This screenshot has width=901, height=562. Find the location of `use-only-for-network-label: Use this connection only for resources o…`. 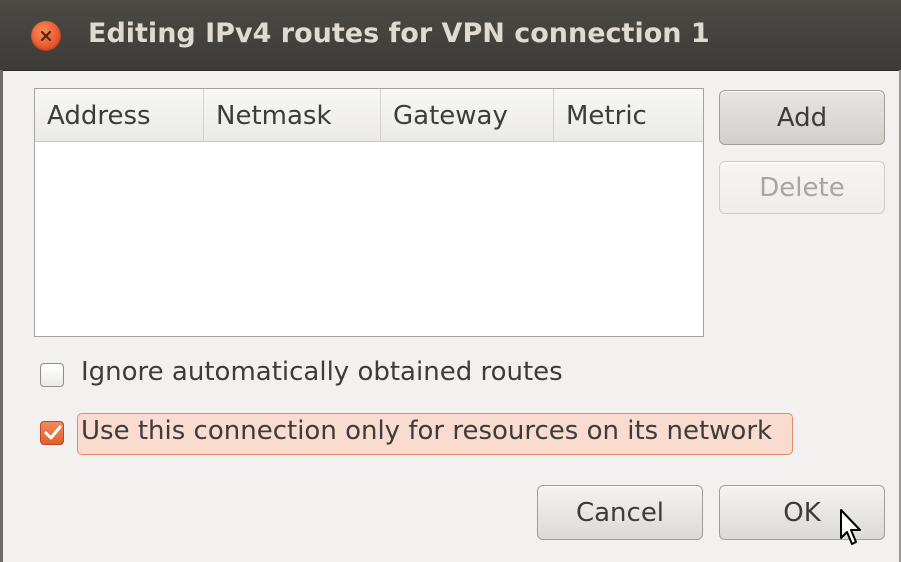

use-only-for-network-label: Use this connection only for resources o… is located at coordinates (426, 431).